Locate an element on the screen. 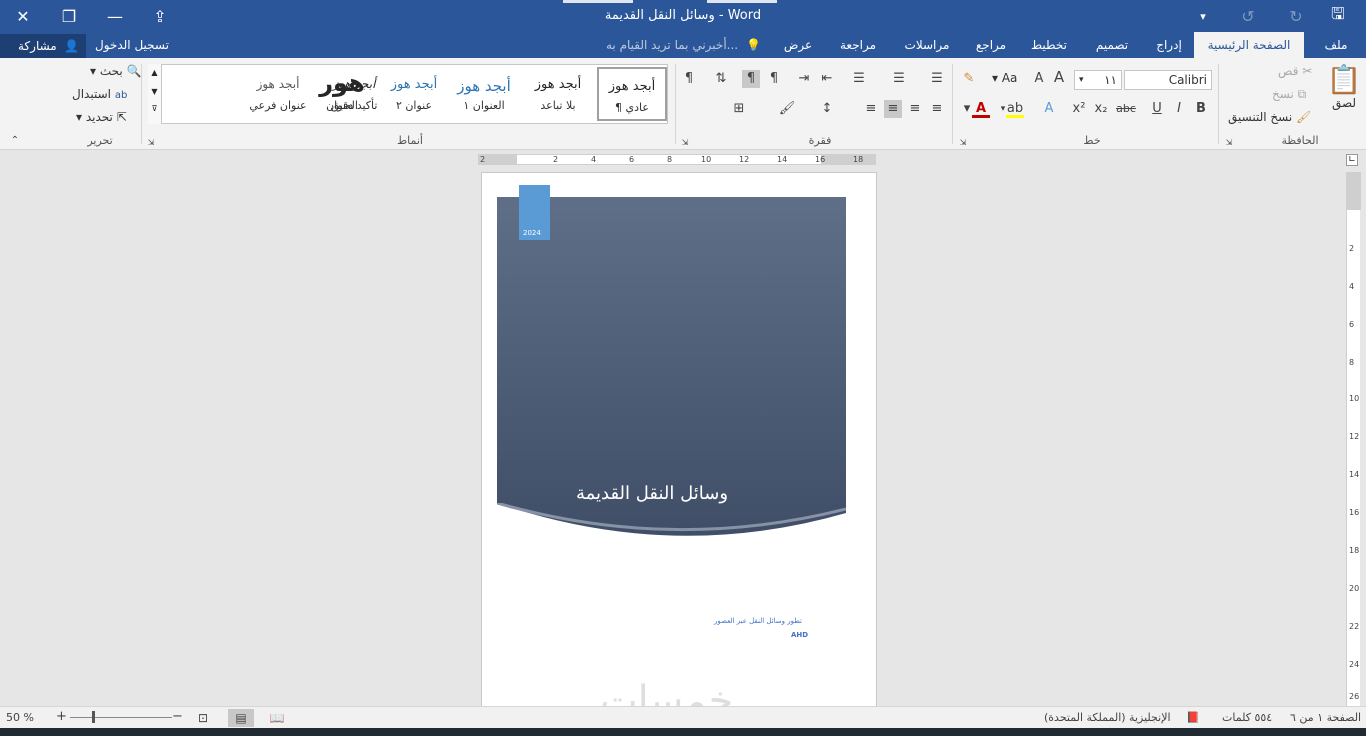 This screenshot has width=1366, height=736. align-right-icon: ≡ is located at coordinates (893, 109).